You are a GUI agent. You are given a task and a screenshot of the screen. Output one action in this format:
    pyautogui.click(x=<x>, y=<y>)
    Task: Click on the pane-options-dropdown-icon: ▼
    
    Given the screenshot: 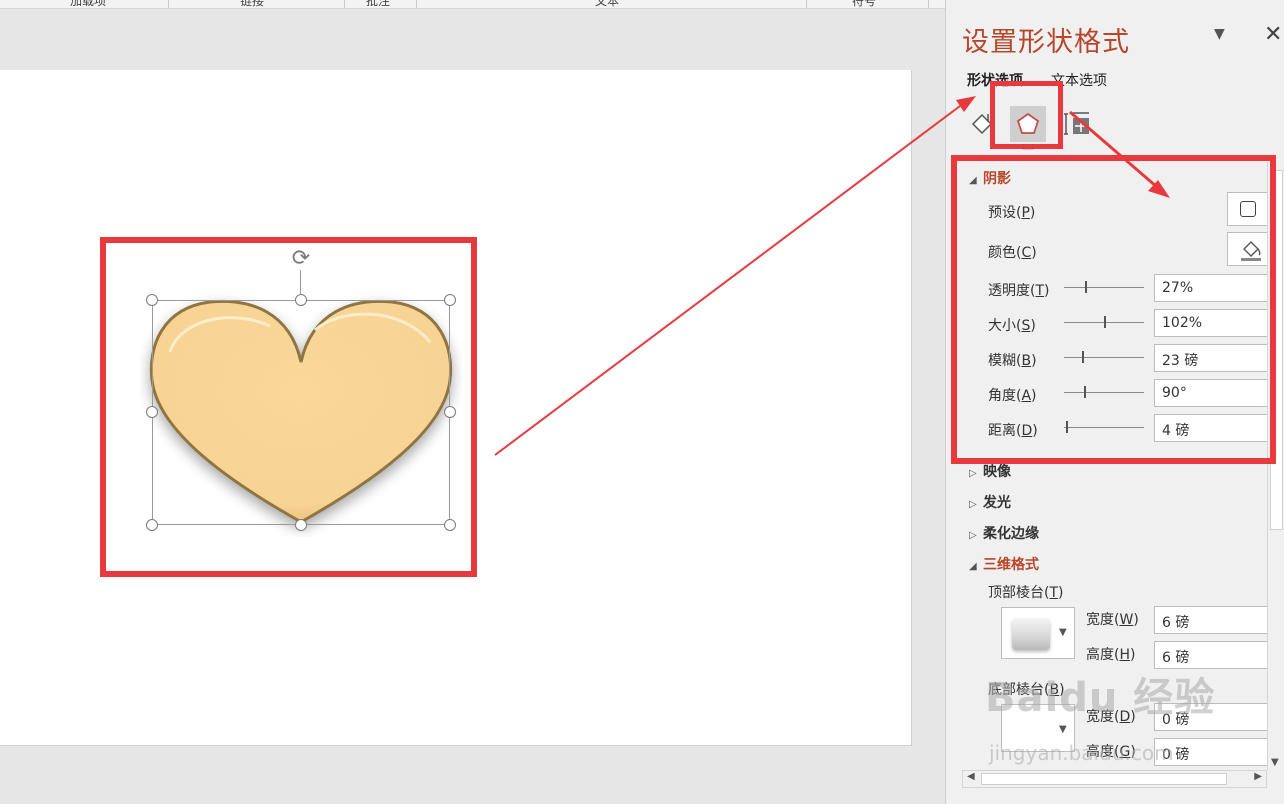 What is the action you would take?
    pyautogui.click(x=1219, y=34)
    